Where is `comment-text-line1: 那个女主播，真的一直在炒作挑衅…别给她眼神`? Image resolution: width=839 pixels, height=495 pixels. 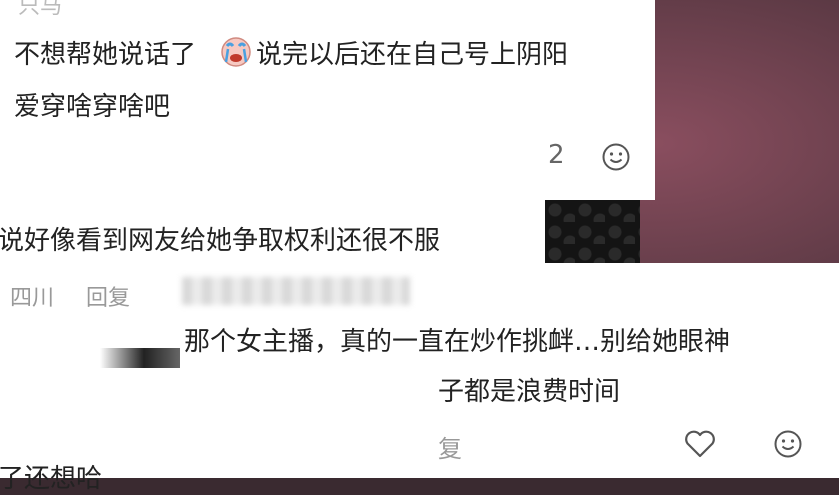
comment-text-line1: 那个女主播，真的一直在炒作挑衅…别给她眼神 is located at coordinates (457, 342).